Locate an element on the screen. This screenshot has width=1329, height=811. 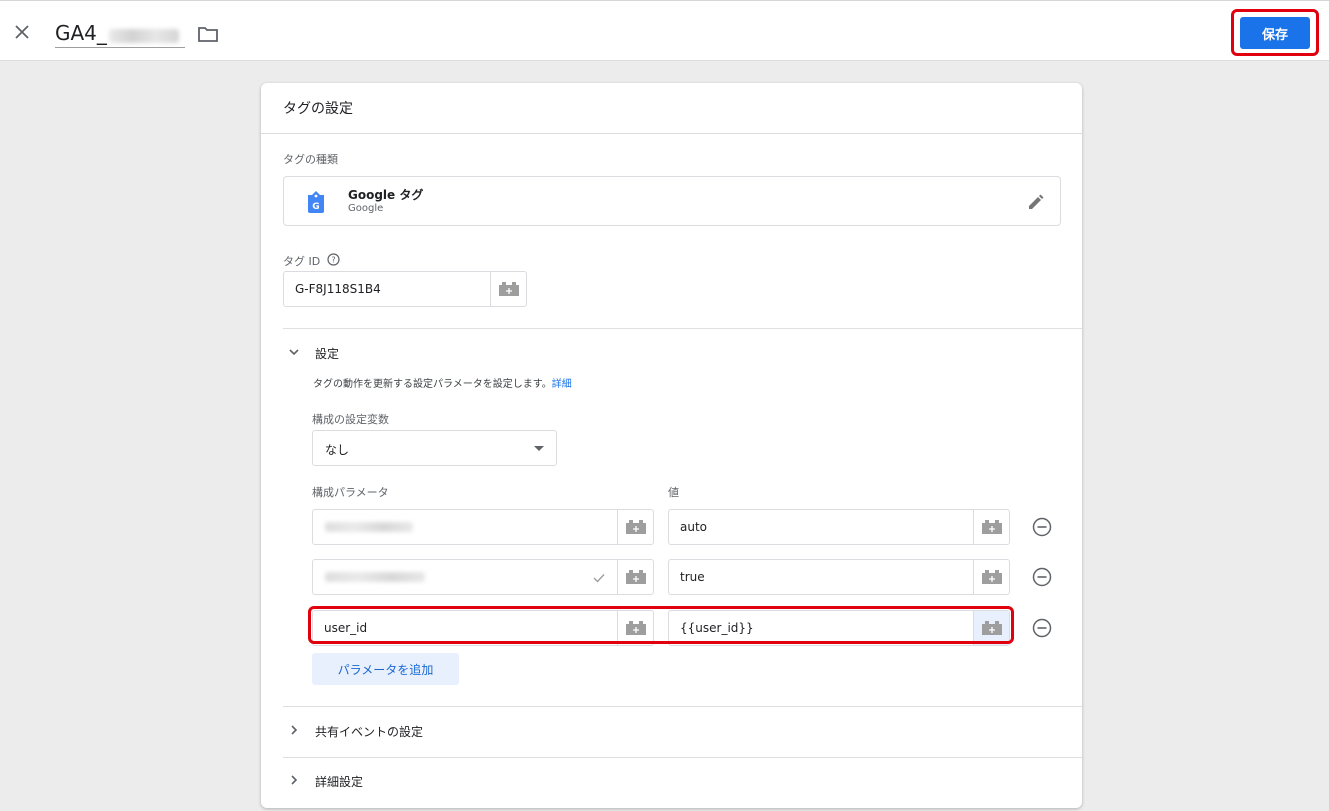
top-bar: GA4_ 保存 is located at coordinates (664, 30).